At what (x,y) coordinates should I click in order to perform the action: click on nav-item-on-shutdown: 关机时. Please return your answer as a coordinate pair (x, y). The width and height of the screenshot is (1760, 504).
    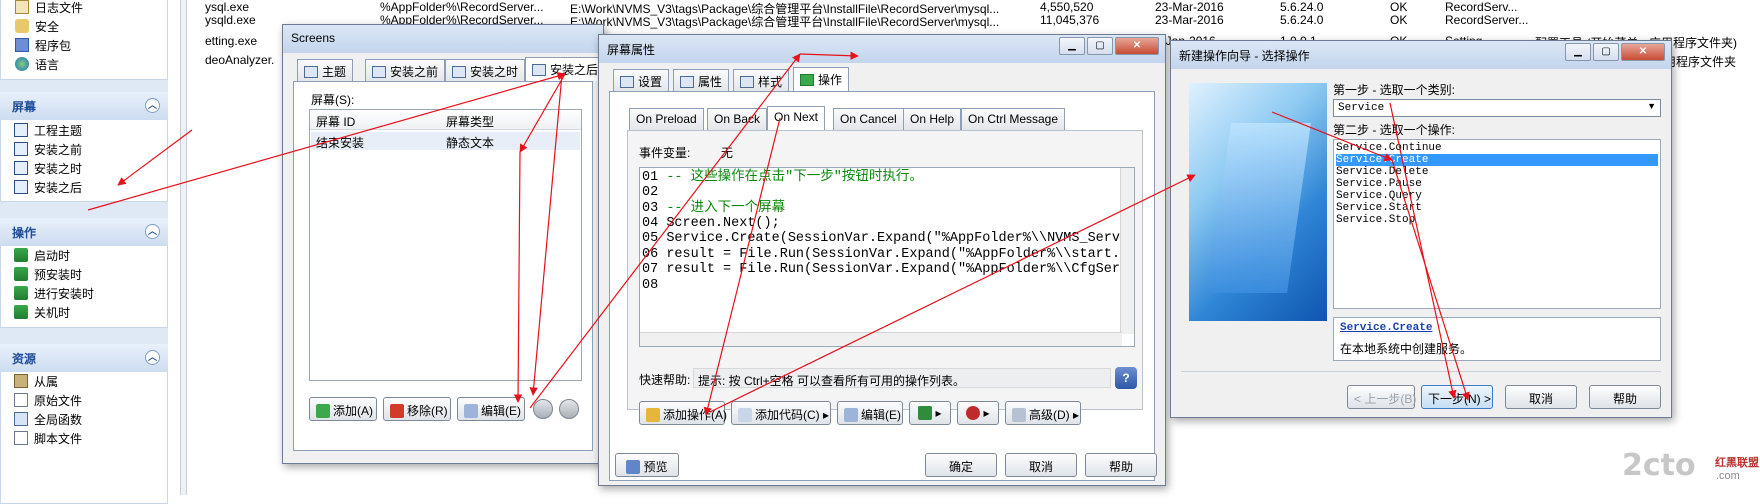
    Looking at the image, I should click on (42, 313).